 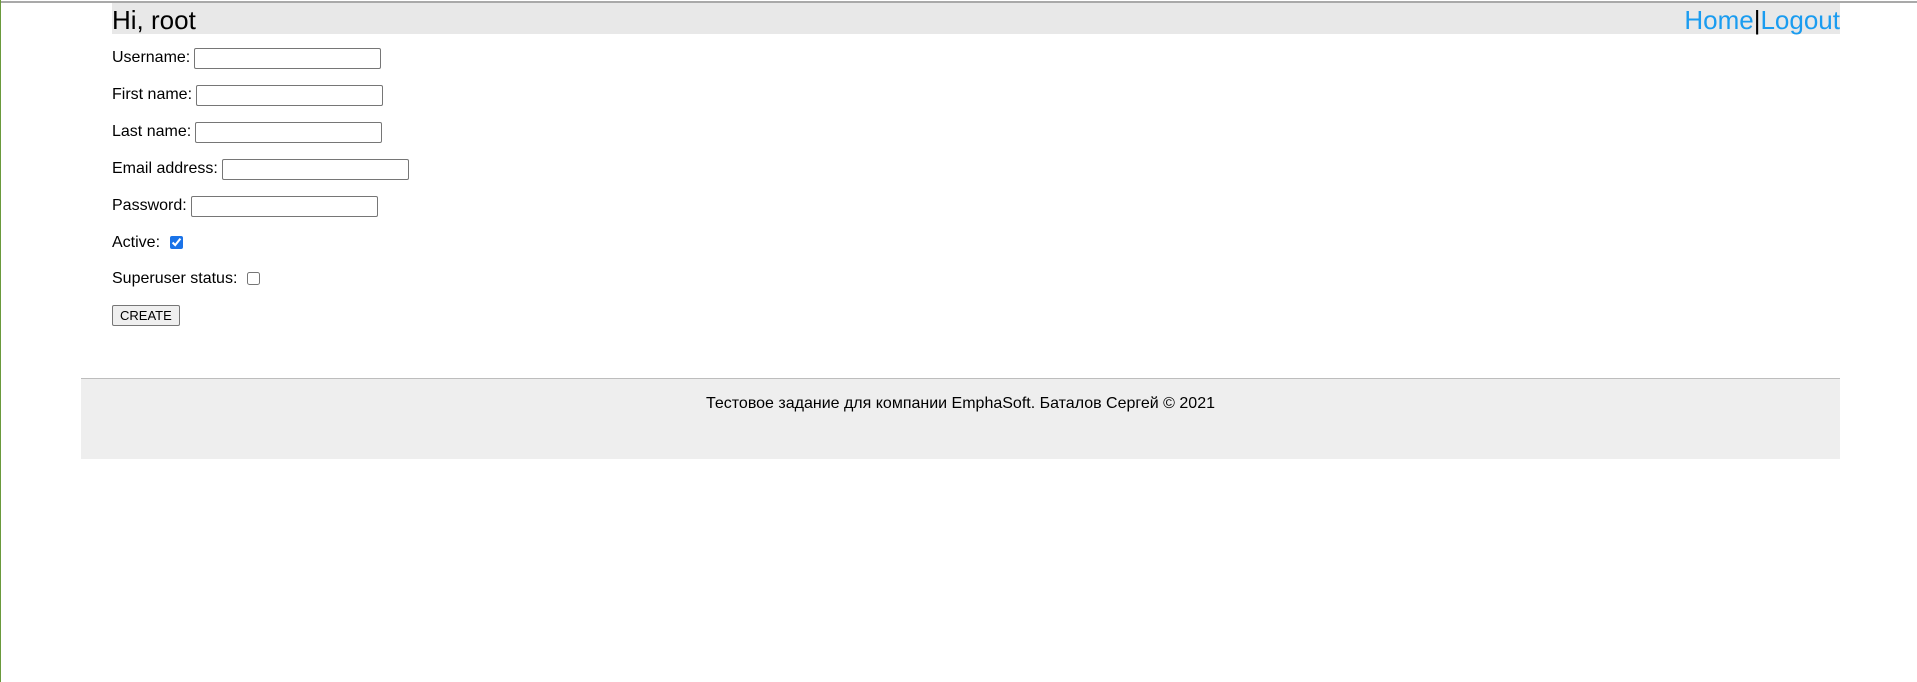 What do you see at coordinates (1800, 20) in the screenshot?
I see `logout-link: Logout` at bounding box center [1800, 20].